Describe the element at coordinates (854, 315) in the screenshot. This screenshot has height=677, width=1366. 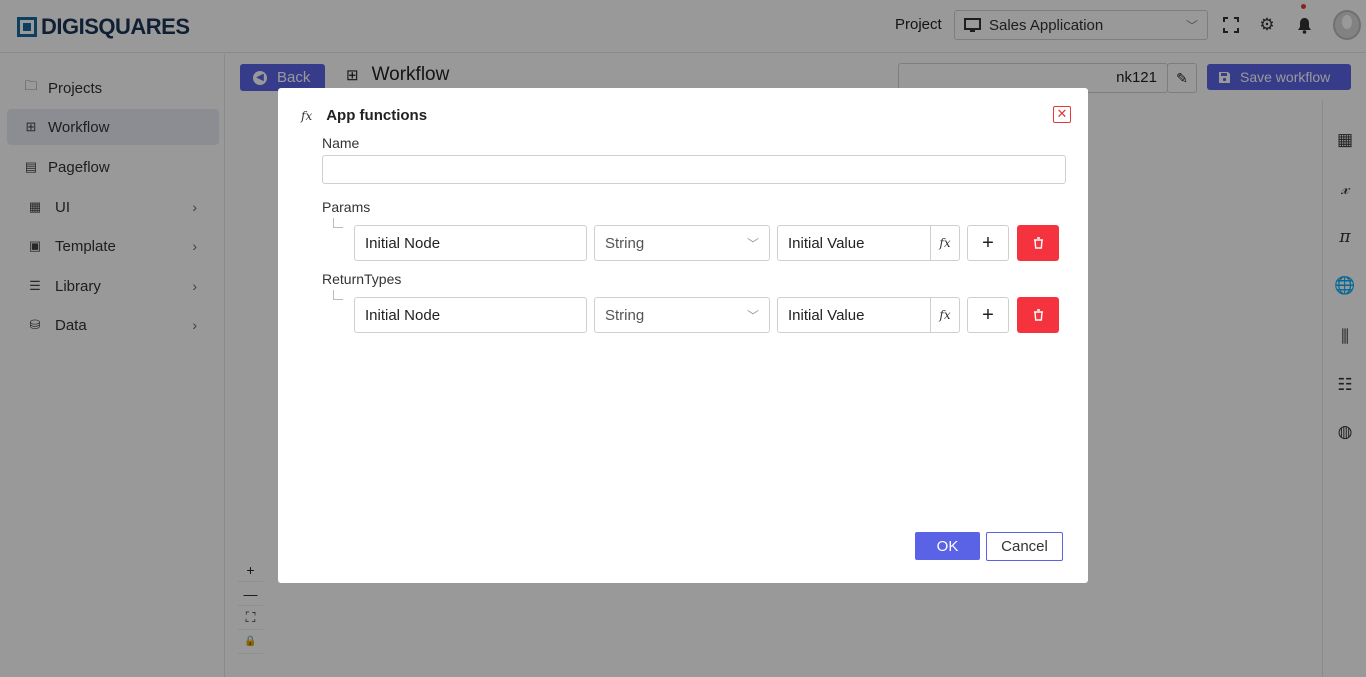
I see `return-value-input: Initial Value` at that location.